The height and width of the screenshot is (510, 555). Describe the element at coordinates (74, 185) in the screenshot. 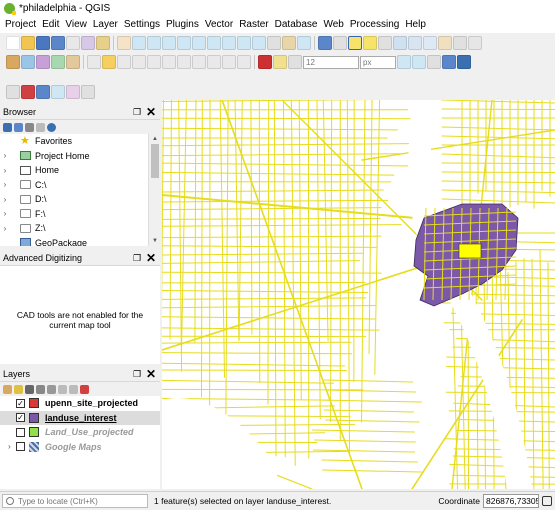

I see `tree-item-drive-c: › C:\` at that location.